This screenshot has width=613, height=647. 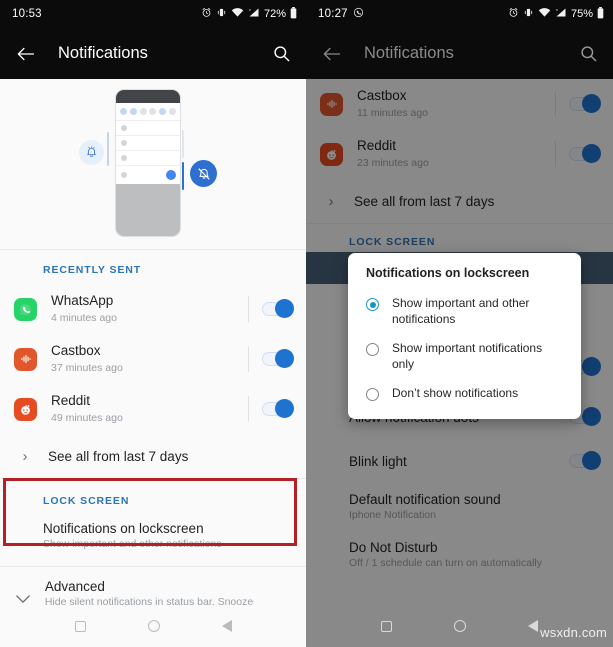 What do you see at coordinates (87, 368) in the screenshot?
I see `app-time: 37 minutes ago` at bounding box center [87, 368].